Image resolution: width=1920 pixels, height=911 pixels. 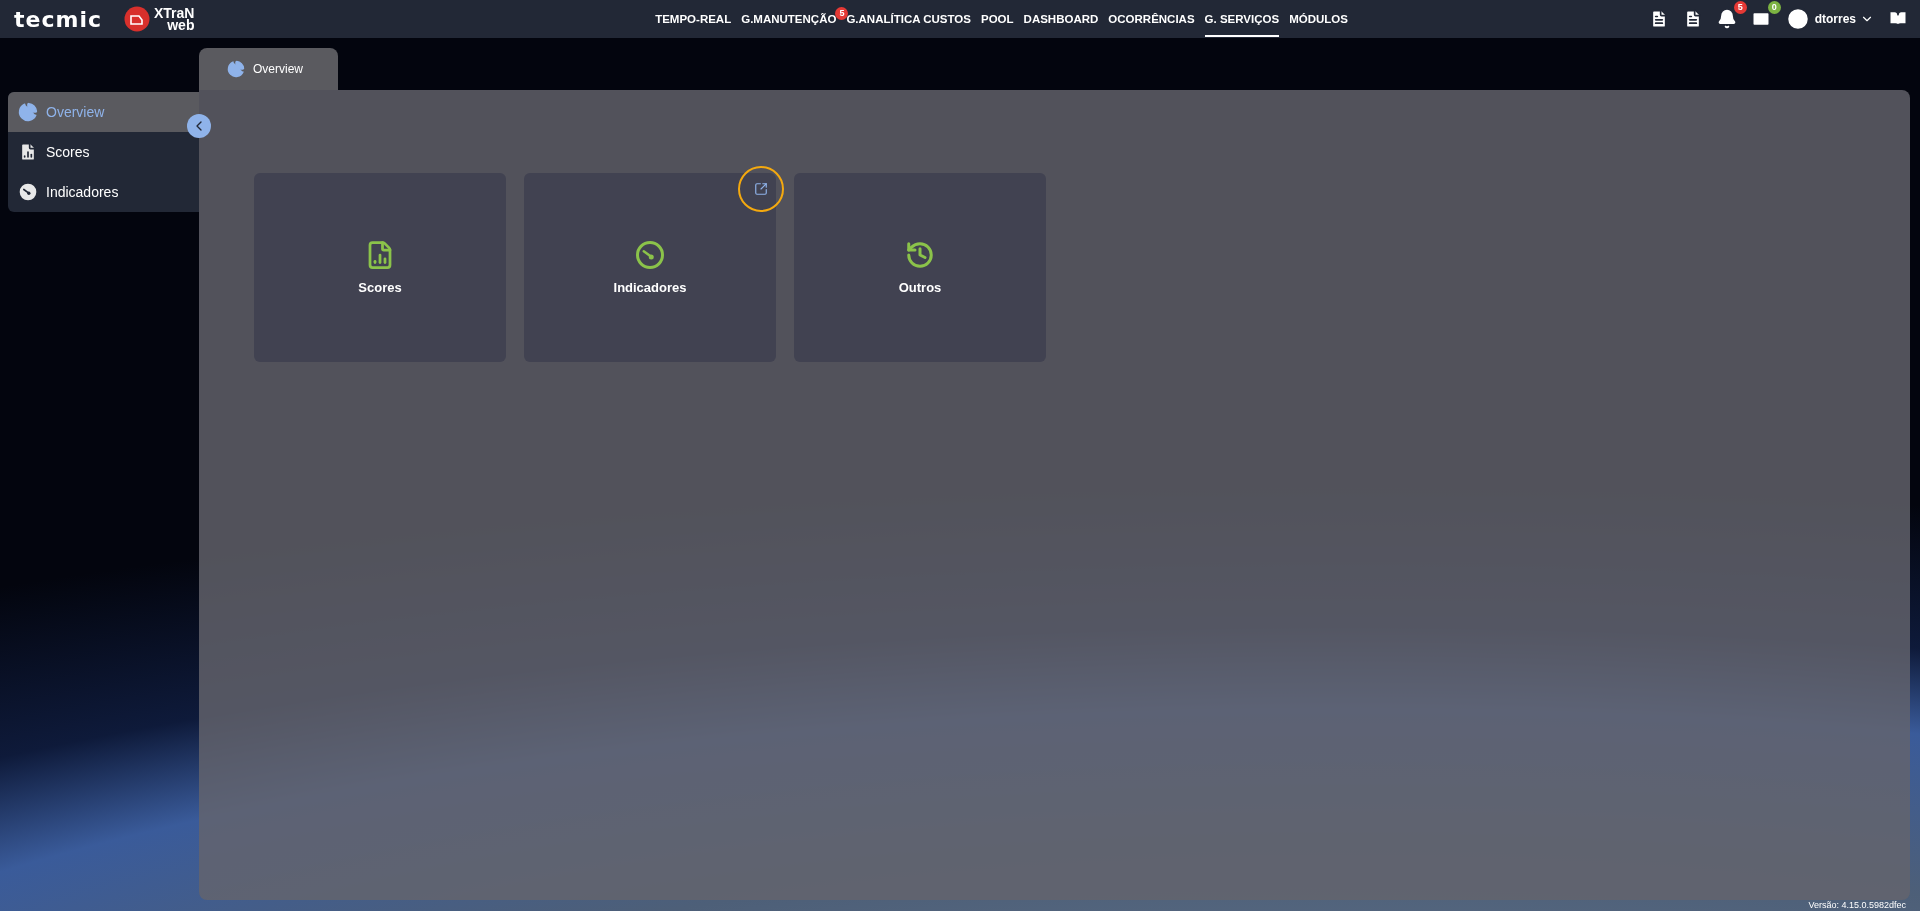 I want to click on bell-icon, so click(x=1726, y=19).